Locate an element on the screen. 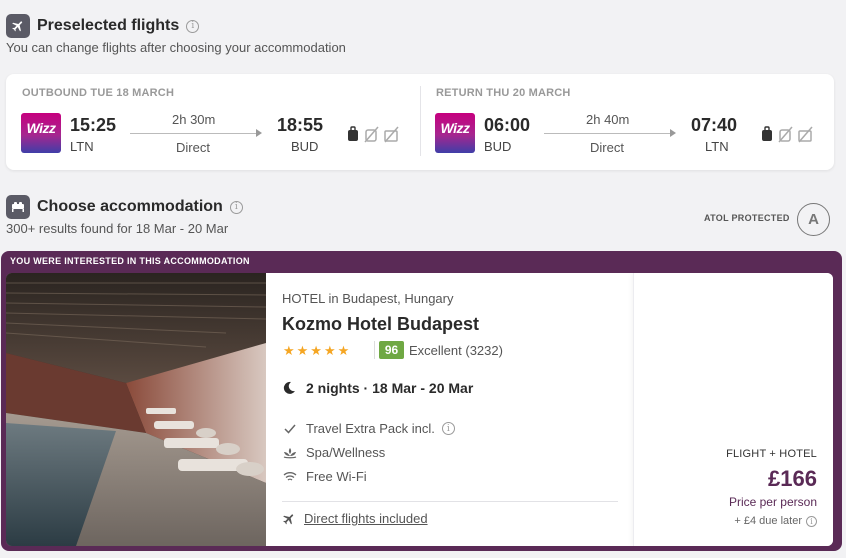 Image resolution: width=846 pixels, height=558 pixels. departure-time: 15:25 is located at coordinates (93, 125).